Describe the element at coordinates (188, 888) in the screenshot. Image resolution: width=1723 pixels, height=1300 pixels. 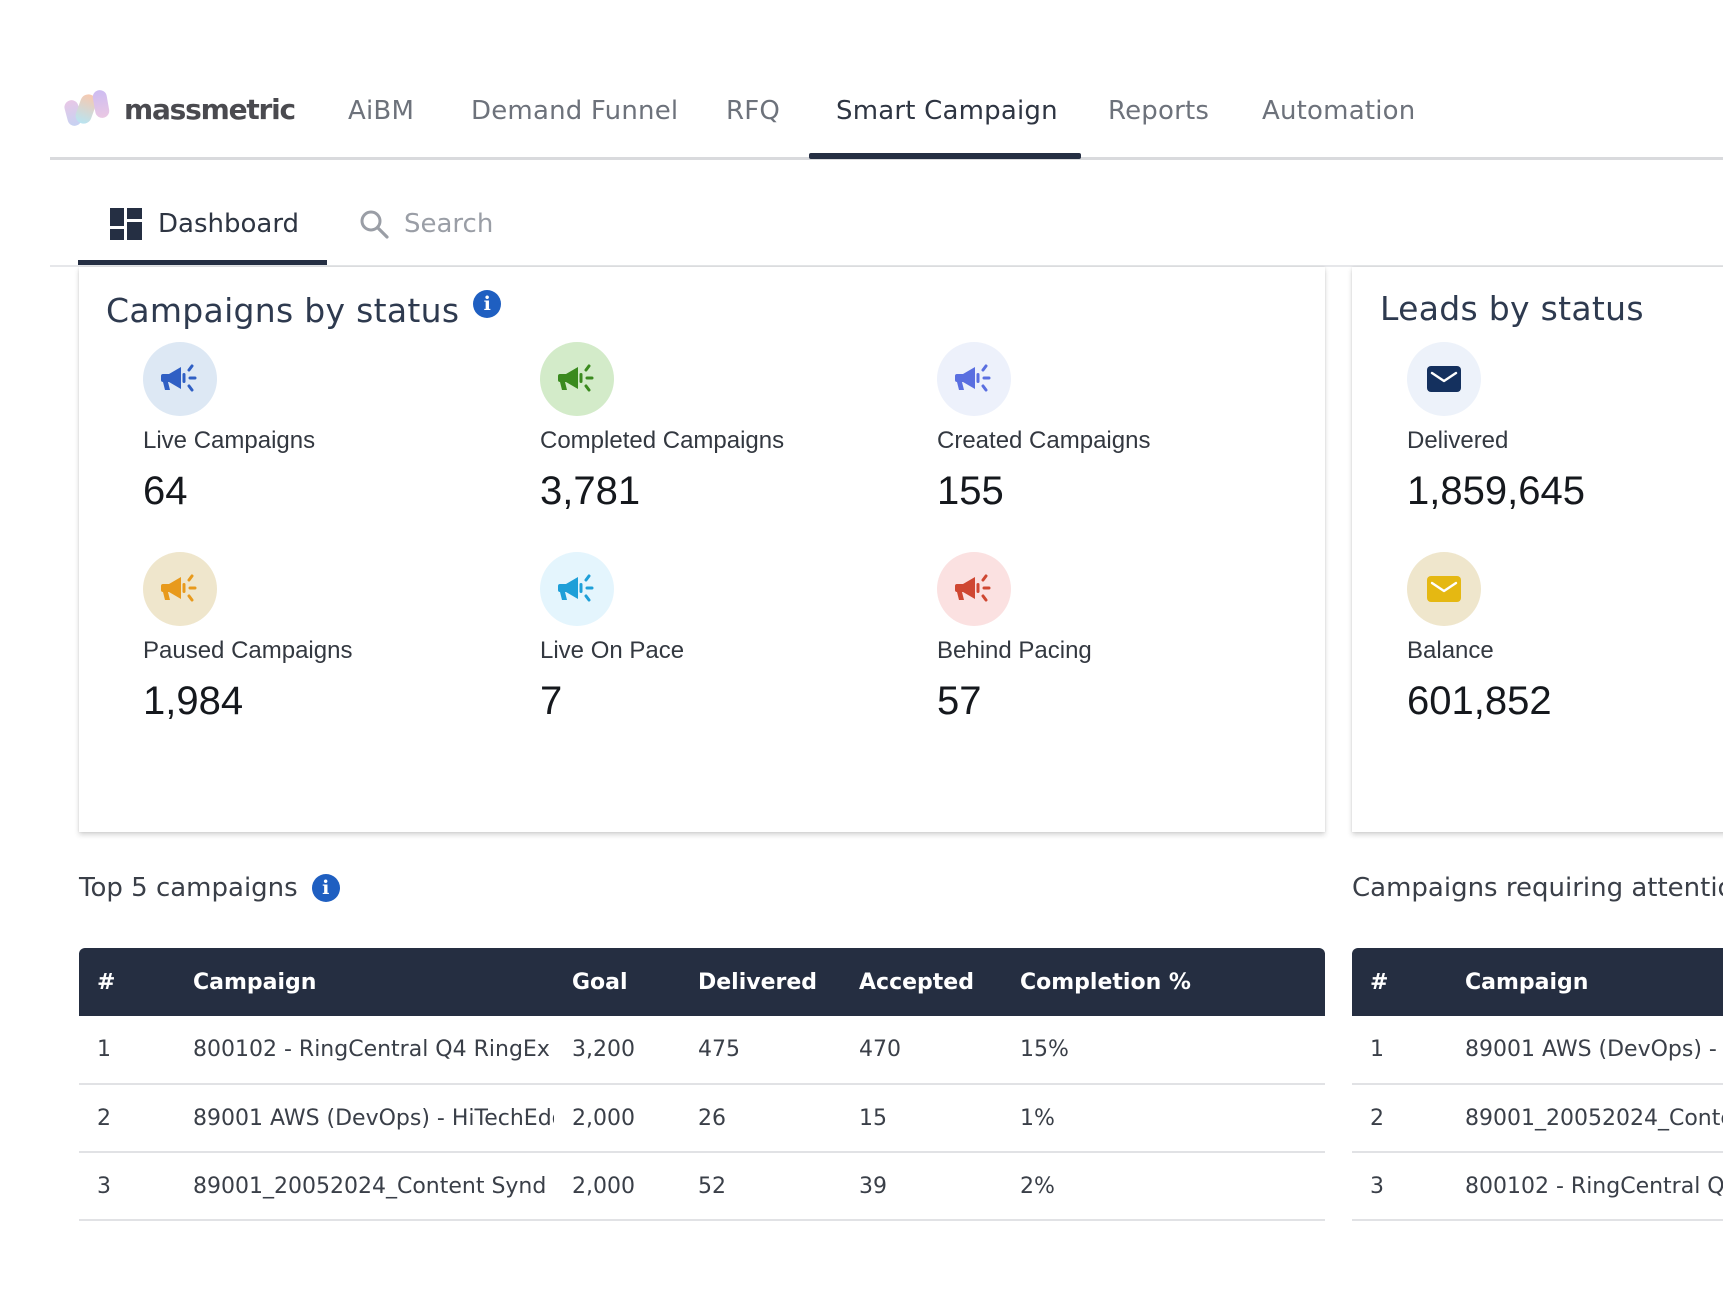
I see `section-title-text: Top 5 campaigns` at that location.